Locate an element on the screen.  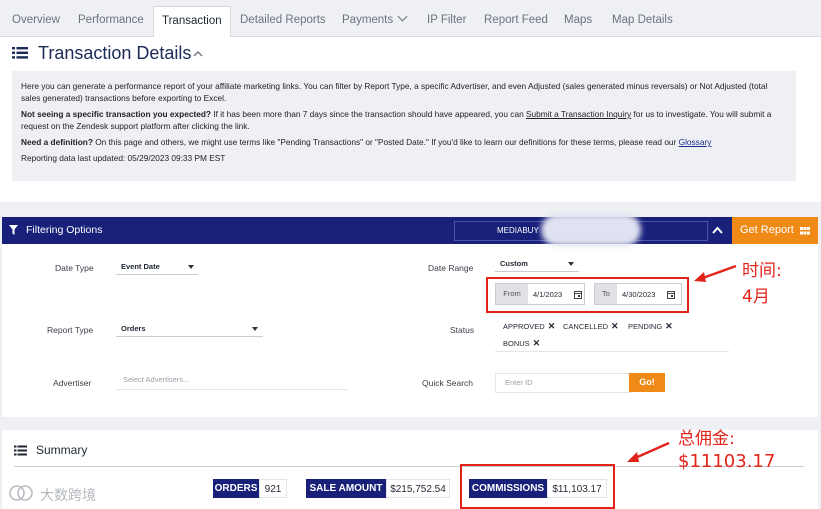
tab-report-feed: Report Feed is located at coordinates (516, 22).